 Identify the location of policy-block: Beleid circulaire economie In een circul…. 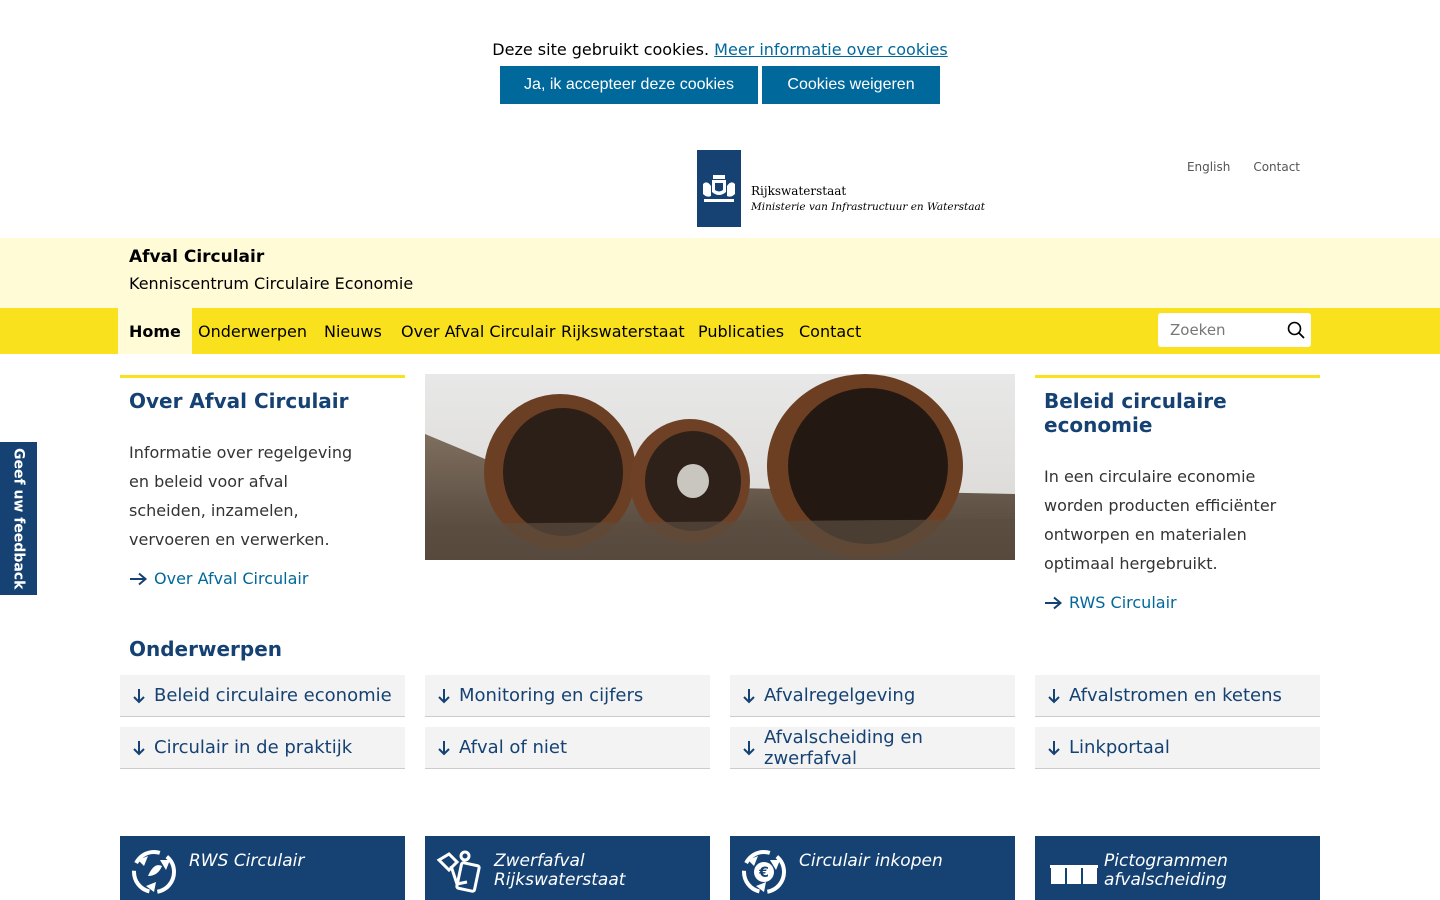
(1177, 493).